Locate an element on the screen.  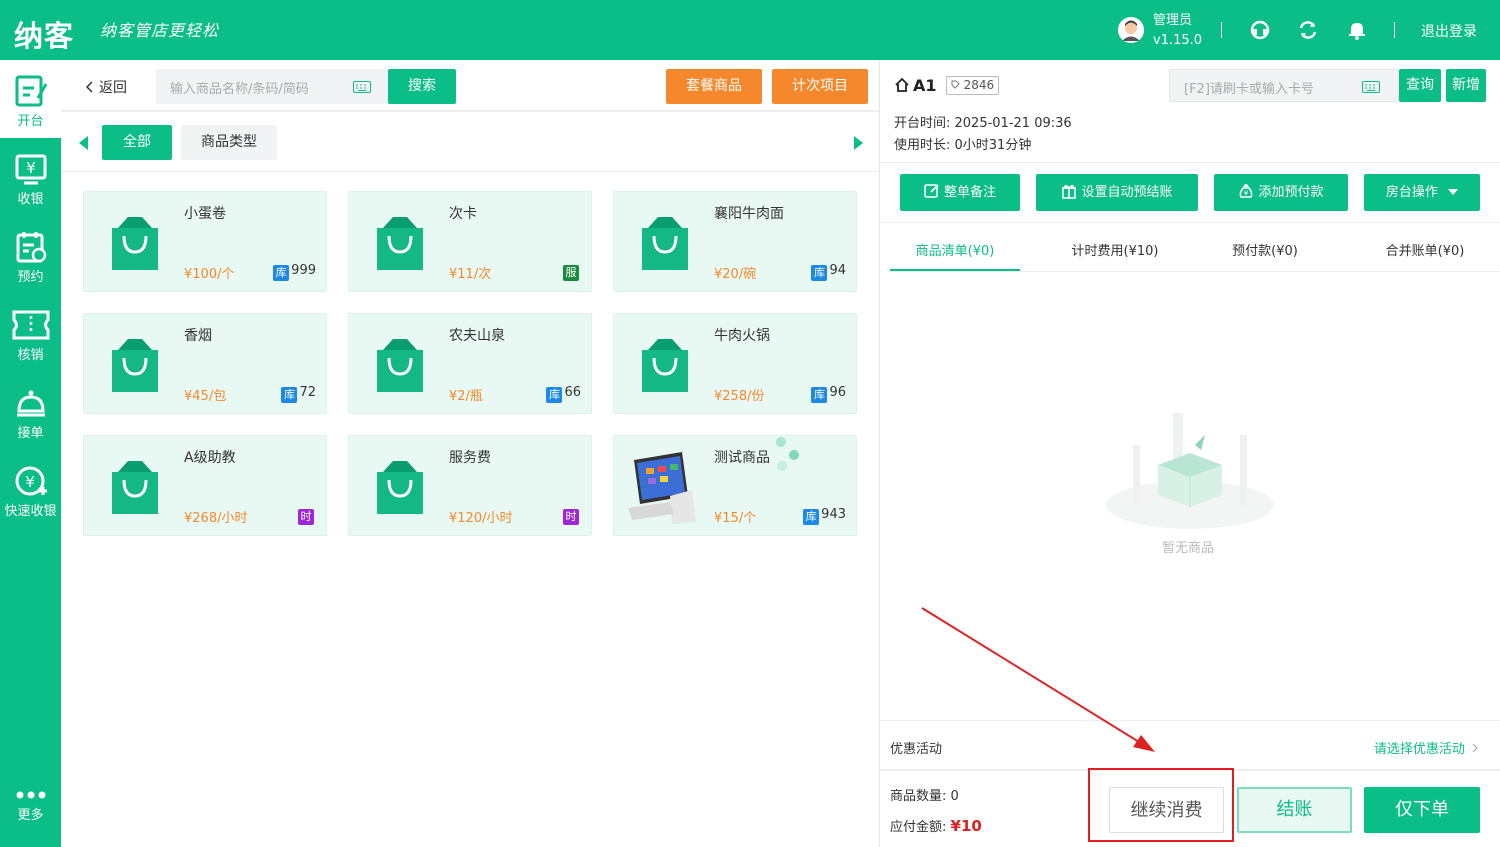
time-tag: 时 is located at coordinates (306, 517).